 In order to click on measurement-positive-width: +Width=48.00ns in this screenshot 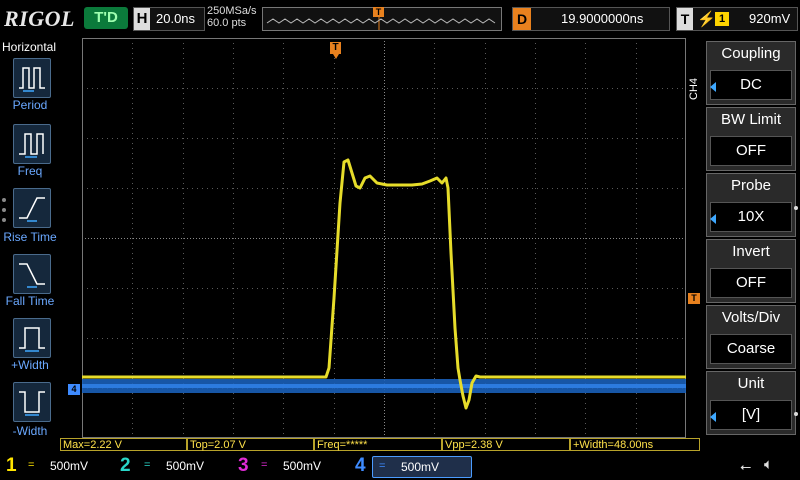, I will do `click(635, 444)`.